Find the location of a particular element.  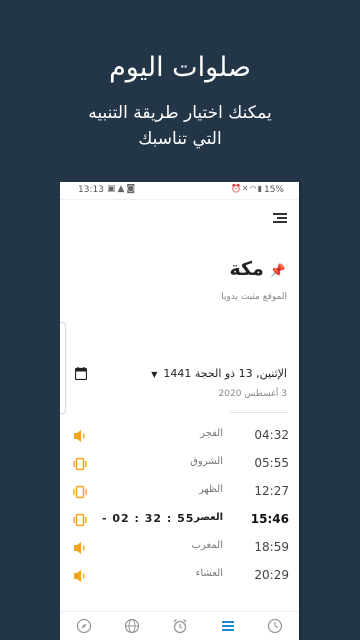

dropdown-caret-icon: ▼ is located at coordinates (154, 374).